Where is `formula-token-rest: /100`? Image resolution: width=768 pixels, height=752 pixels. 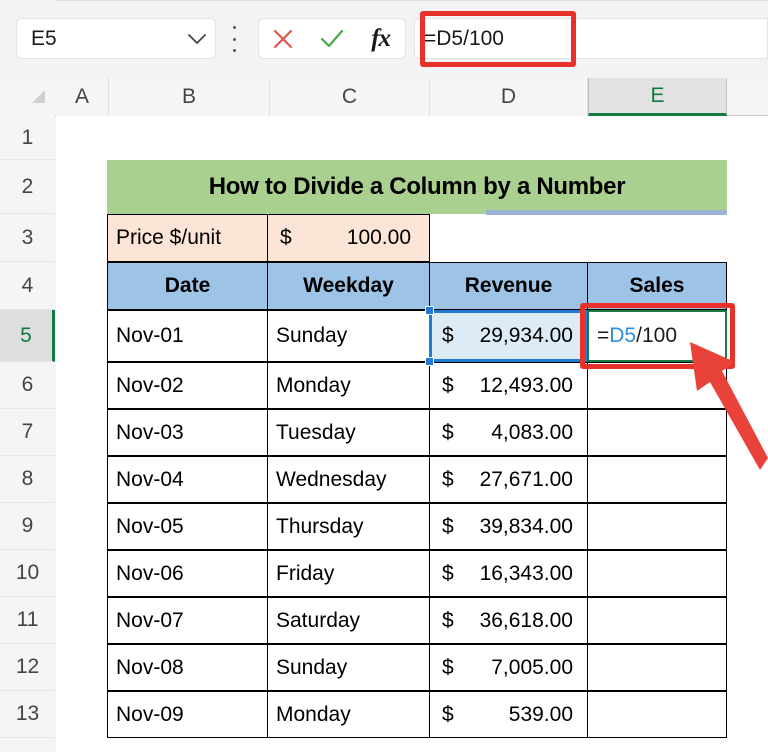 formula-token-rest: /100 is located at coordinates (656, 335).